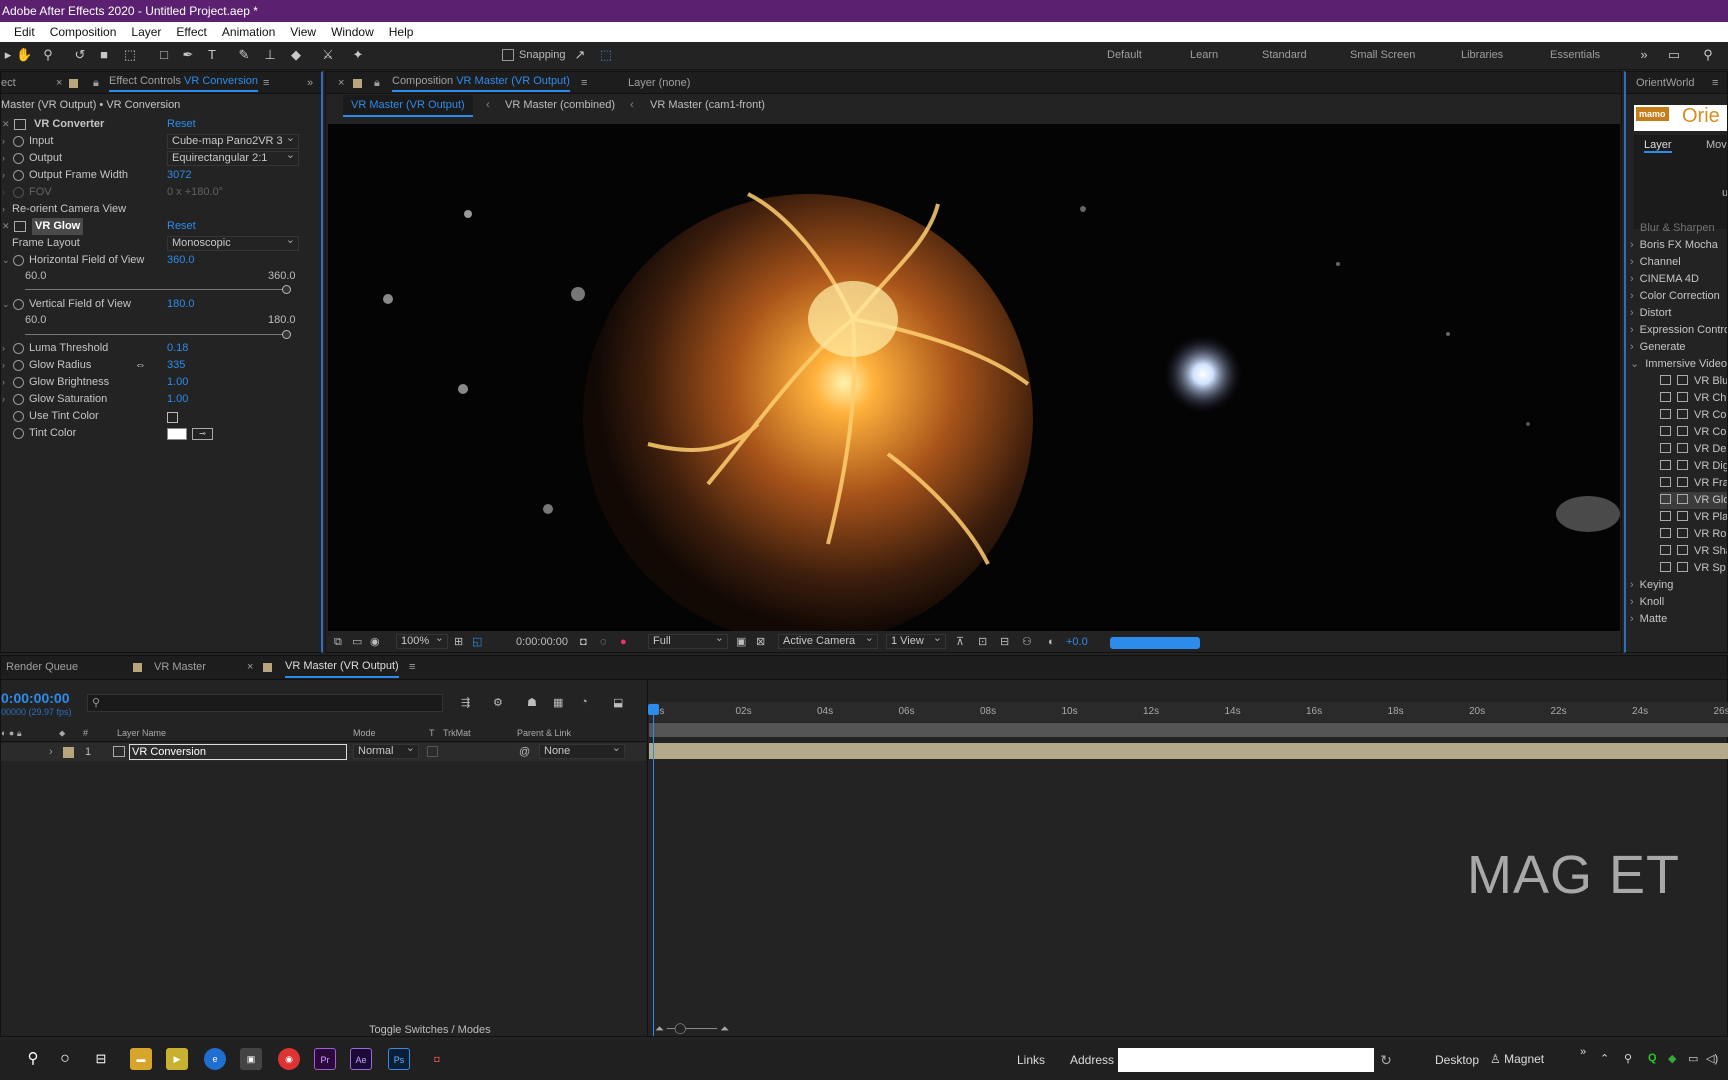  Describe the element at coordinates (1204, 55) in the screenshot. I see `workspace-learn: Learn` at that location.